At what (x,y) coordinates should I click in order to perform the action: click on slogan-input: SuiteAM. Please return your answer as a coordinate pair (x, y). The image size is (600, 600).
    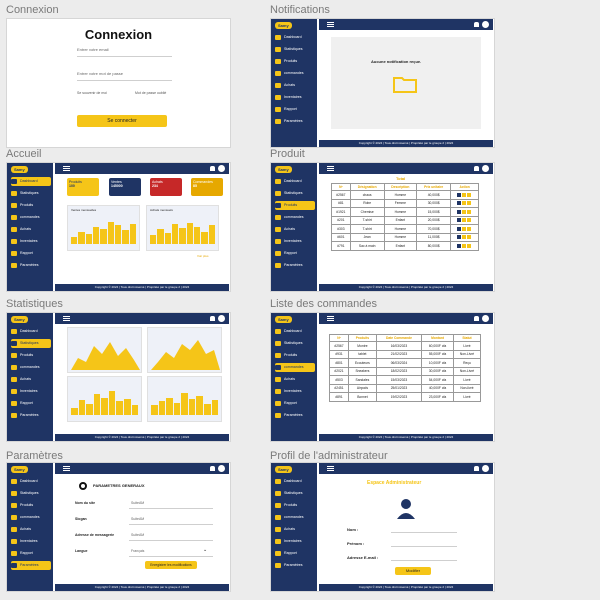
    Looking at the image, I should click on (137, 519).